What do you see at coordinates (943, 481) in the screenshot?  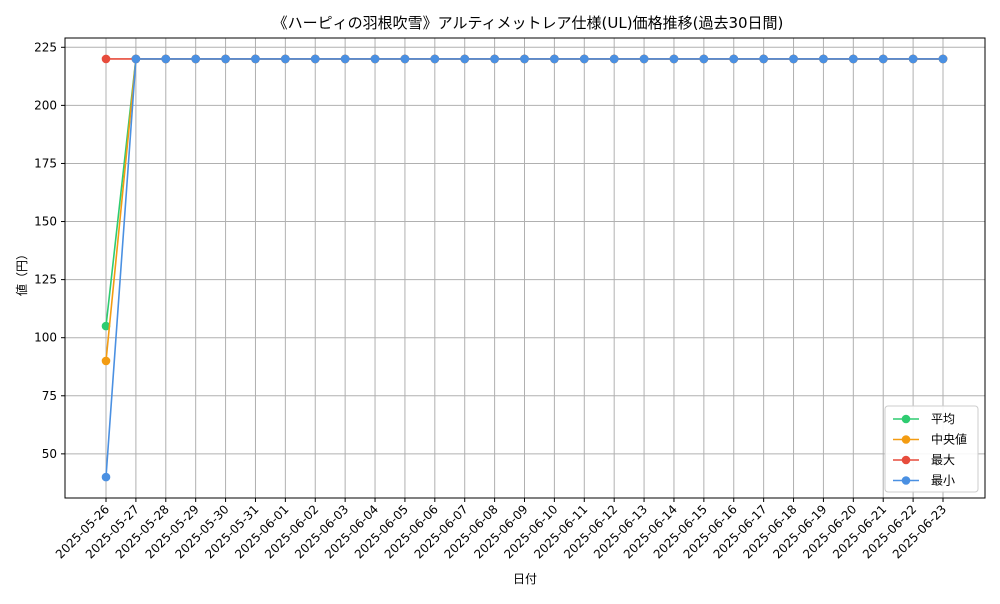 I see `legend-label: 最小` at bounding box center [943, 481].